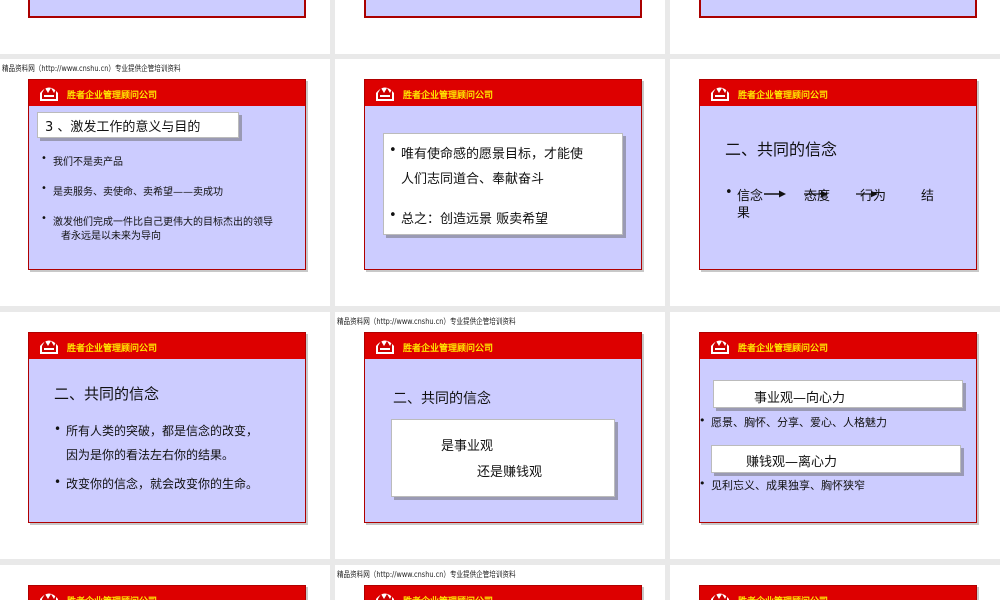  I want to click on bullet-item: 见利忘义、成果独享、胸怀狭窄, so click(782, 485).